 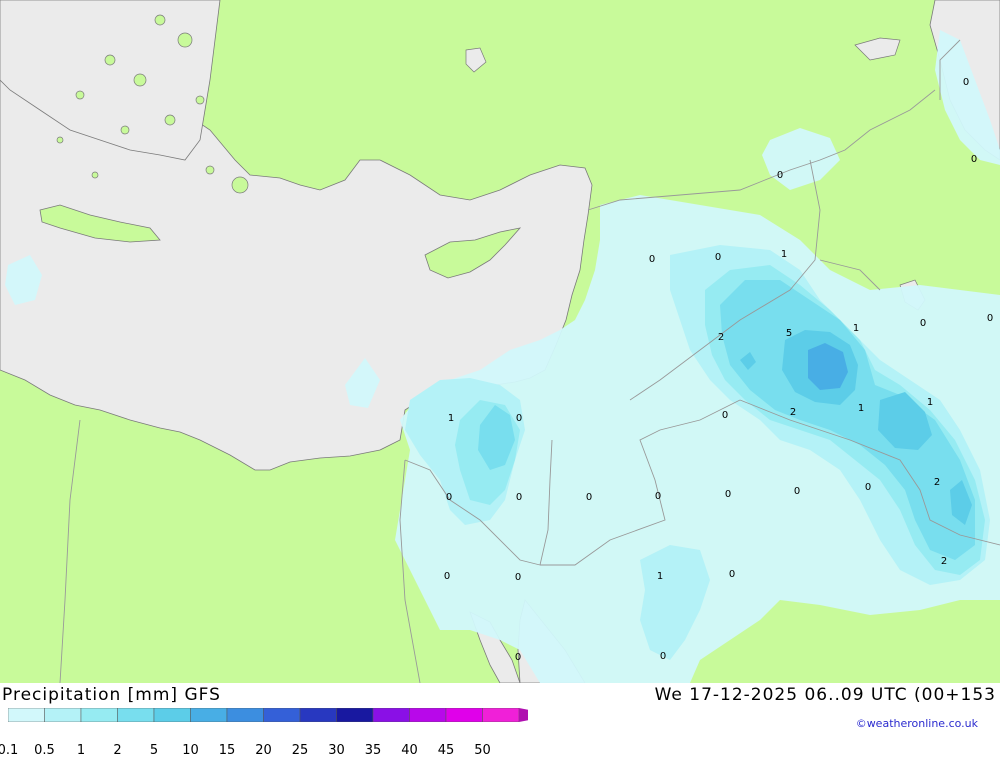 I want to click on contour-label-north-syria: 0, so click(x=780, y=175).